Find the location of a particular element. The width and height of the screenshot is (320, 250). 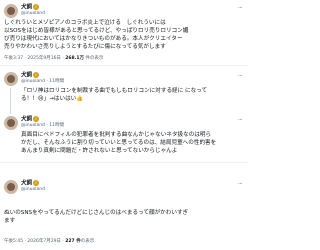

post-meta: 午後5:45 · 2026年7月29日 · 227 件の表示 is located at coordinates (49, 241).